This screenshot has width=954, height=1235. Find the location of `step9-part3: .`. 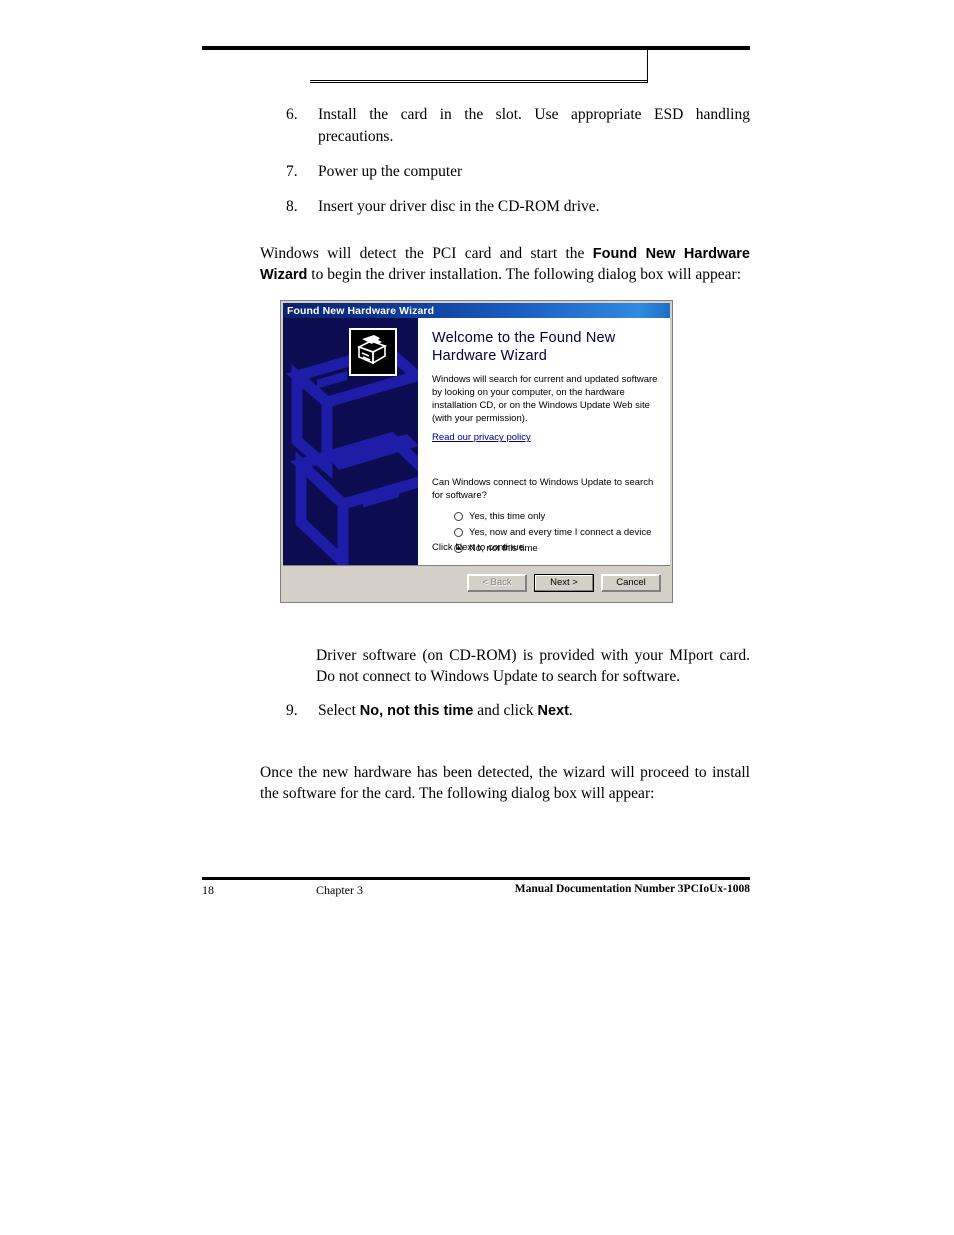

step9-part3: . is located at coordinates (570, 710).